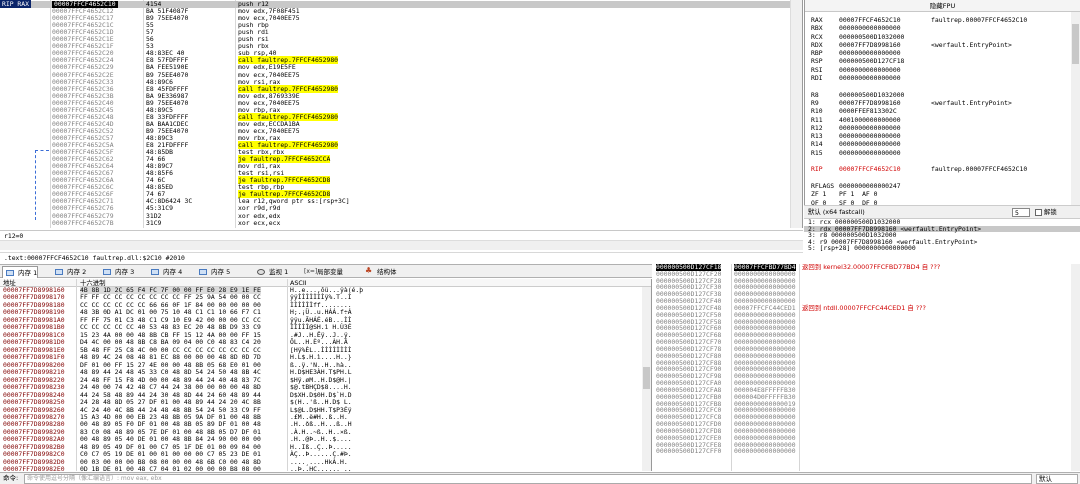 Image resolution: width=1080 pixels, height=484 pixels. What do you see at coordinates (1075, 367) in the screenshot?
I see `stack-scrollbar` at bounding box center [1075, 367].